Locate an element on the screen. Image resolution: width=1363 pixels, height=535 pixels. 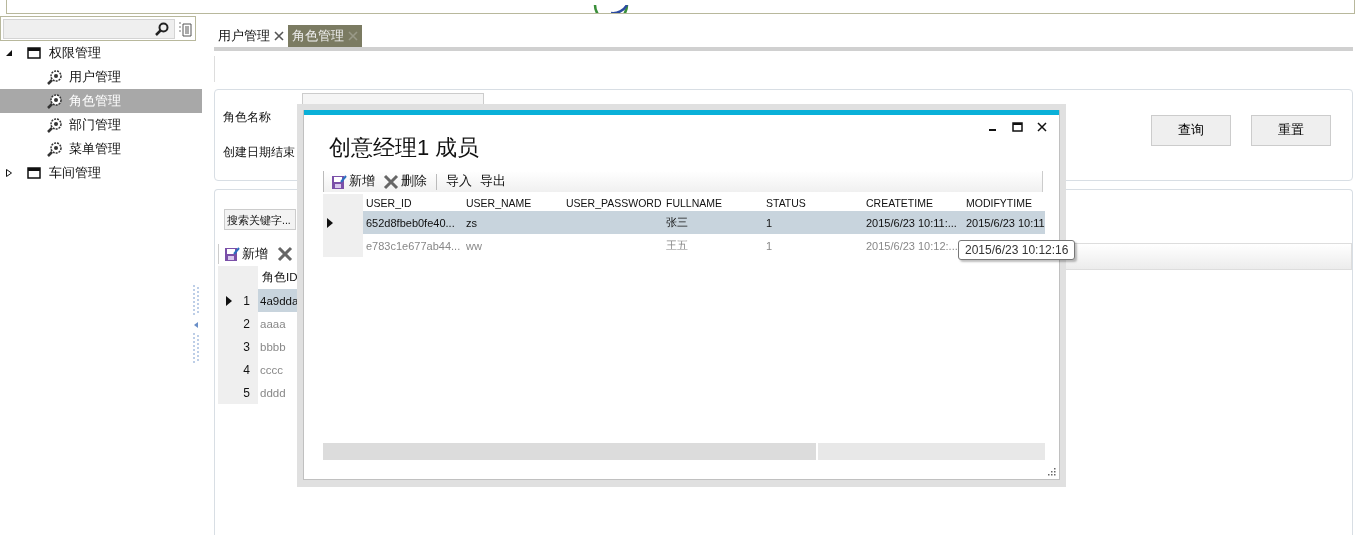
column-header: 角色ID is located at coordinates (279, 277).